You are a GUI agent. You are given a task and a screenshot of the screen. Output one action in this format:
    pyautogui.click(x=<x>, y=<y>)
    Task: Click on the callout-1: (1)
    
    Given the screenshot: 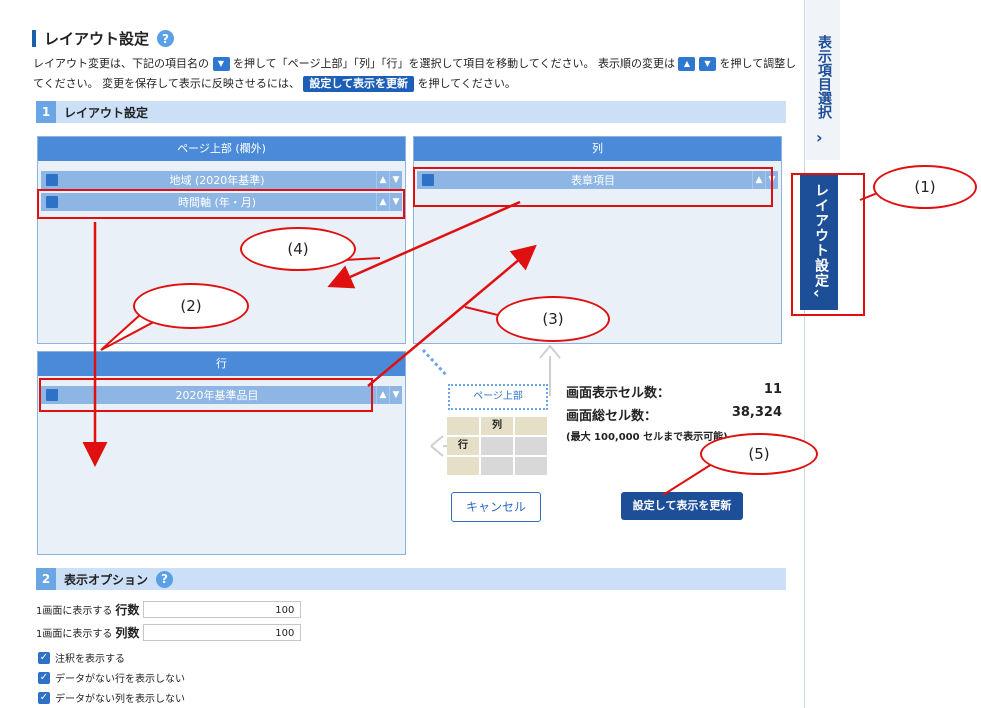 What is the action you would take?
    pyautogui.click(x=925, y=187)
    